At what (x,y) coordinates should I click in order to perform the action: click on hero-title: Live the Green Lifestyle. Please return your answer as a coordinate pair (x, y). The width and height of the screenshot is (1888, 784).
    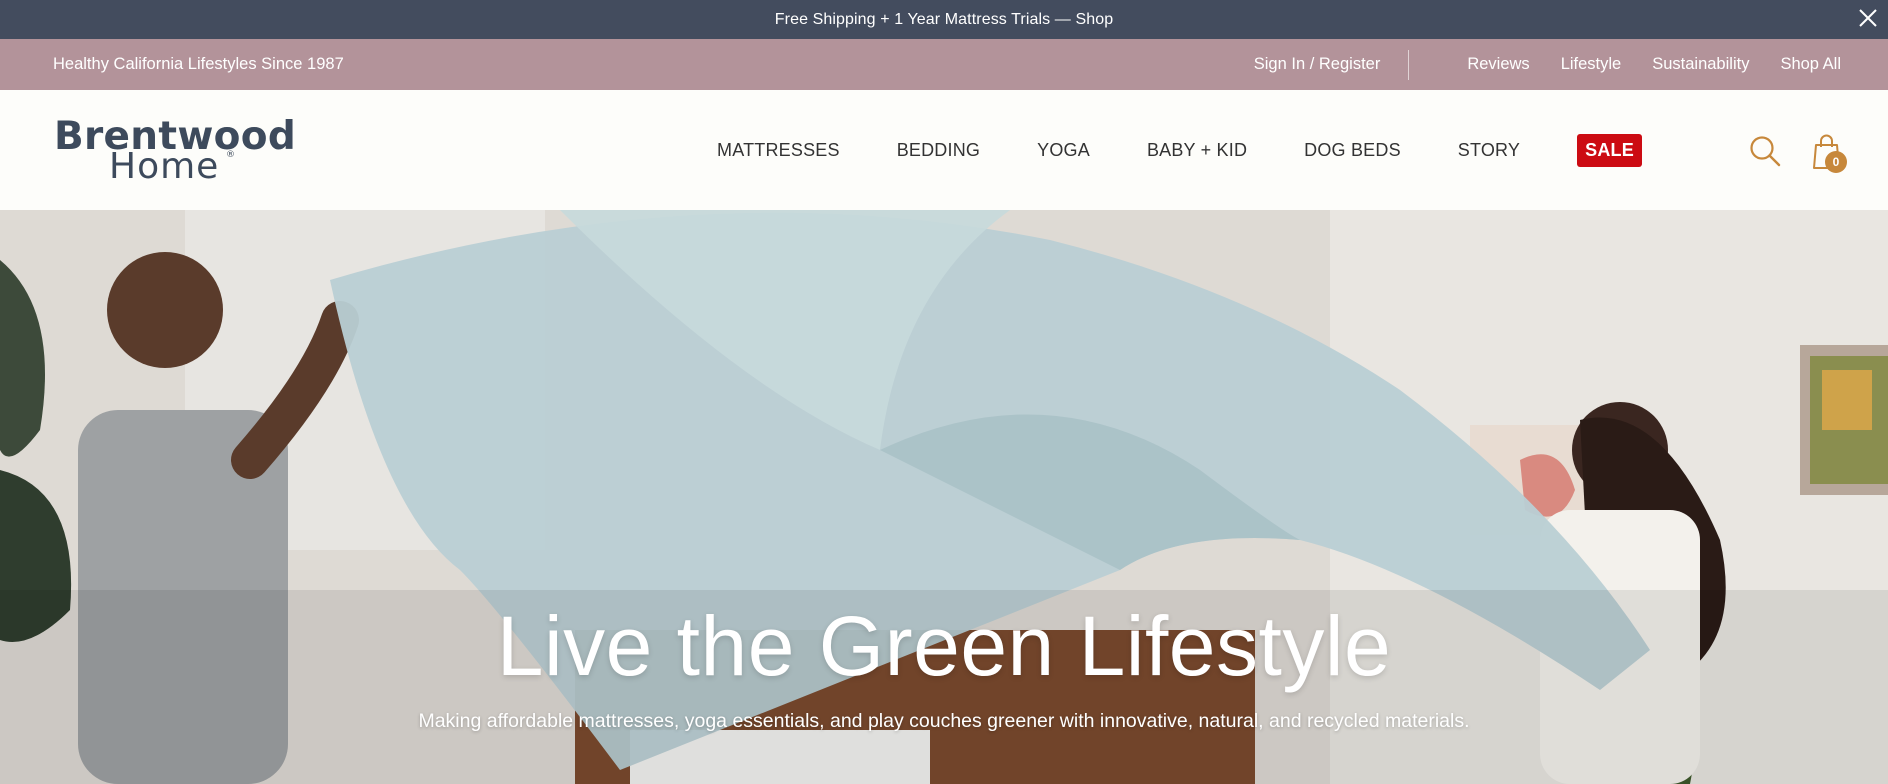
    Looking at the image, I should click on (944, 646).